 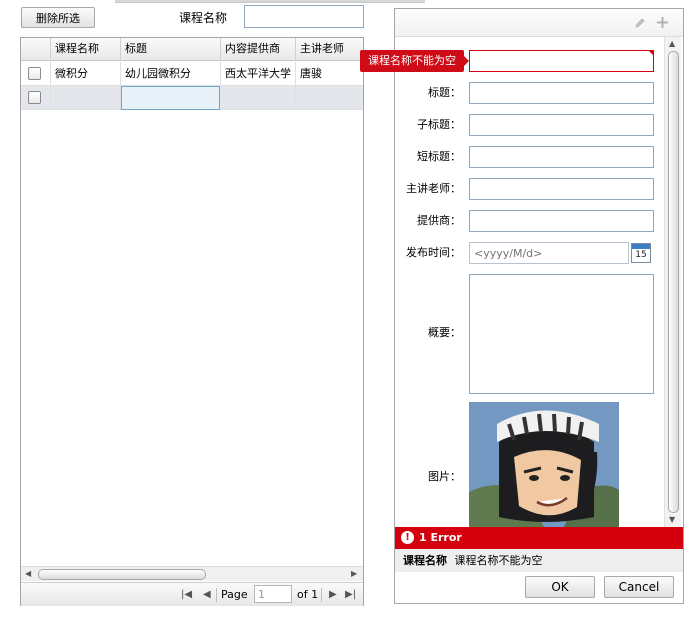 I want to click on search-label: 课程名称, so click(x=203, y=18).